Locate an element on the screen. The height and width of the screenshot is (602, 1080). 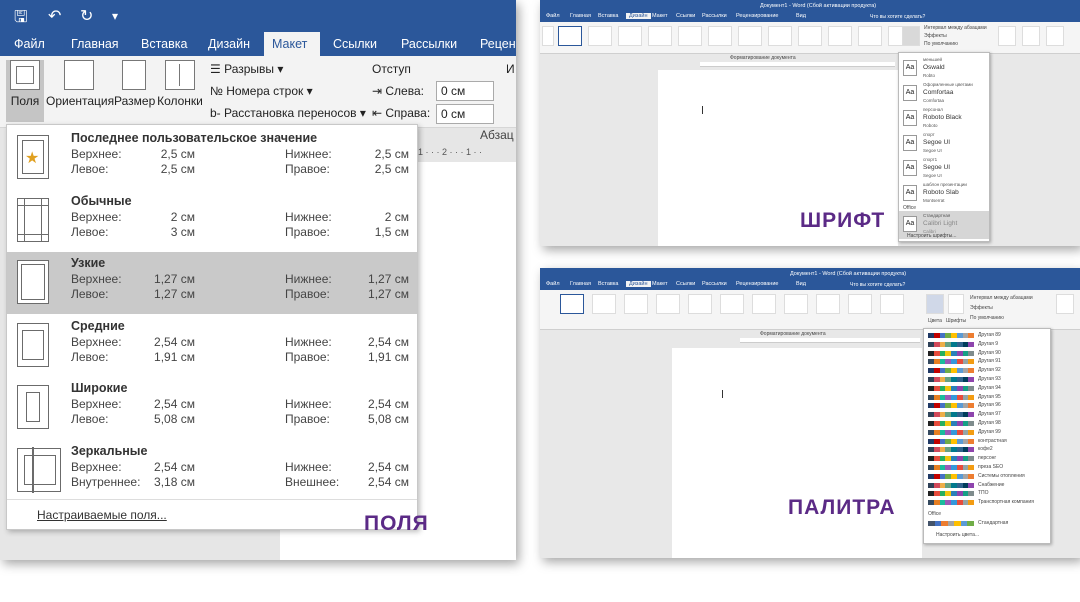
tab-review: Рецензи is located at coordinates (494, 44).